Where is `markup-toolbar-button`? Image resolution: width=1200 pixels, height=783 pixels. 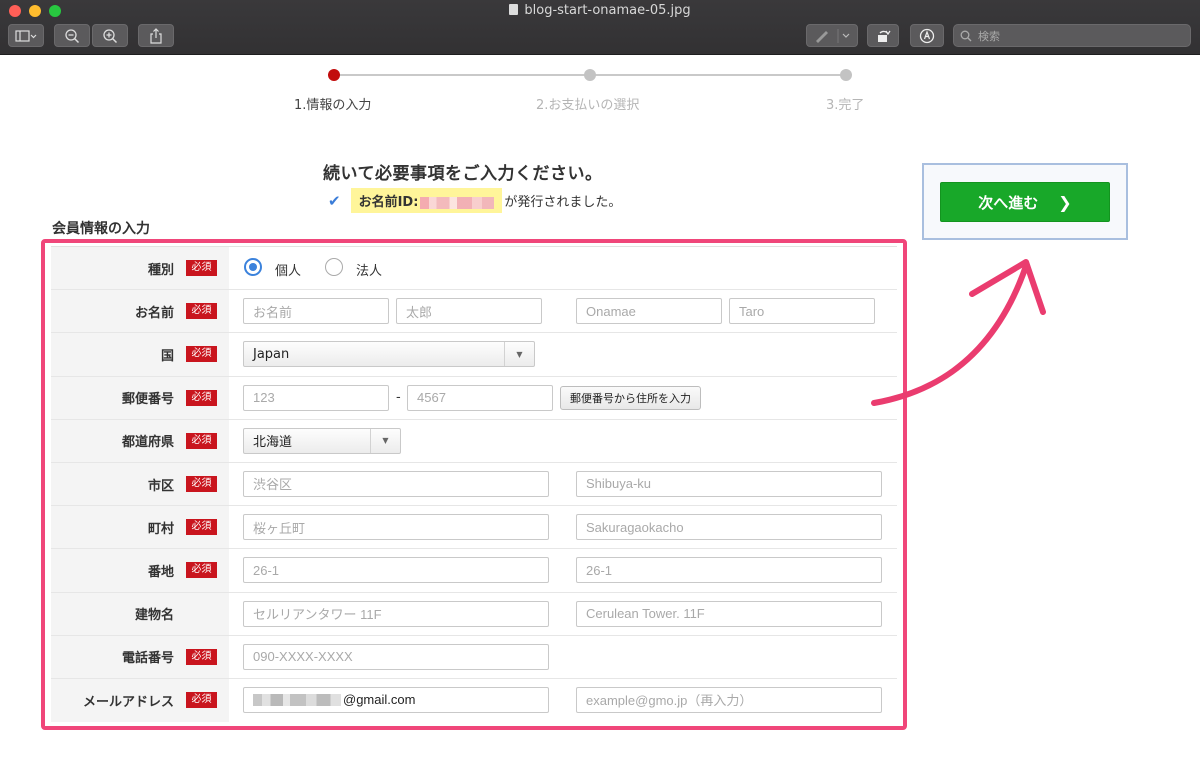
markup-toolbar-button is located at coordinates (927, 35).